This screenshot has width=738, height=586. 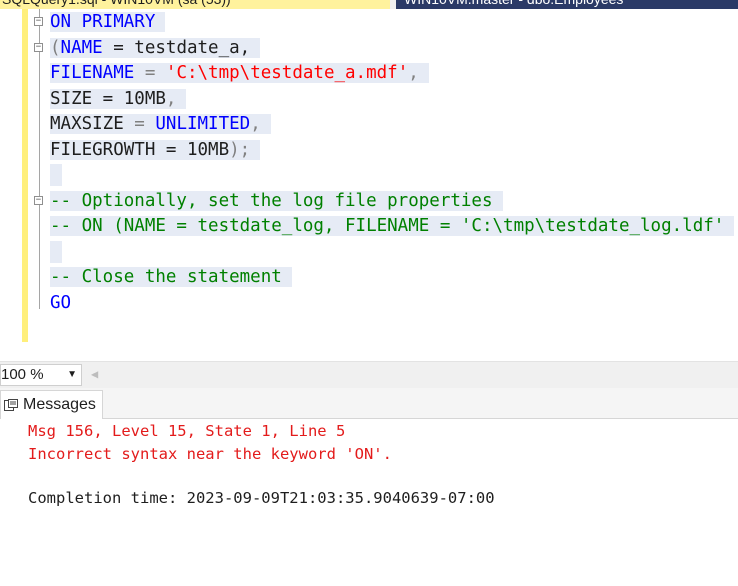 I want to click on code-line-1: ON PRIMARY, so click(x=108, y=22).